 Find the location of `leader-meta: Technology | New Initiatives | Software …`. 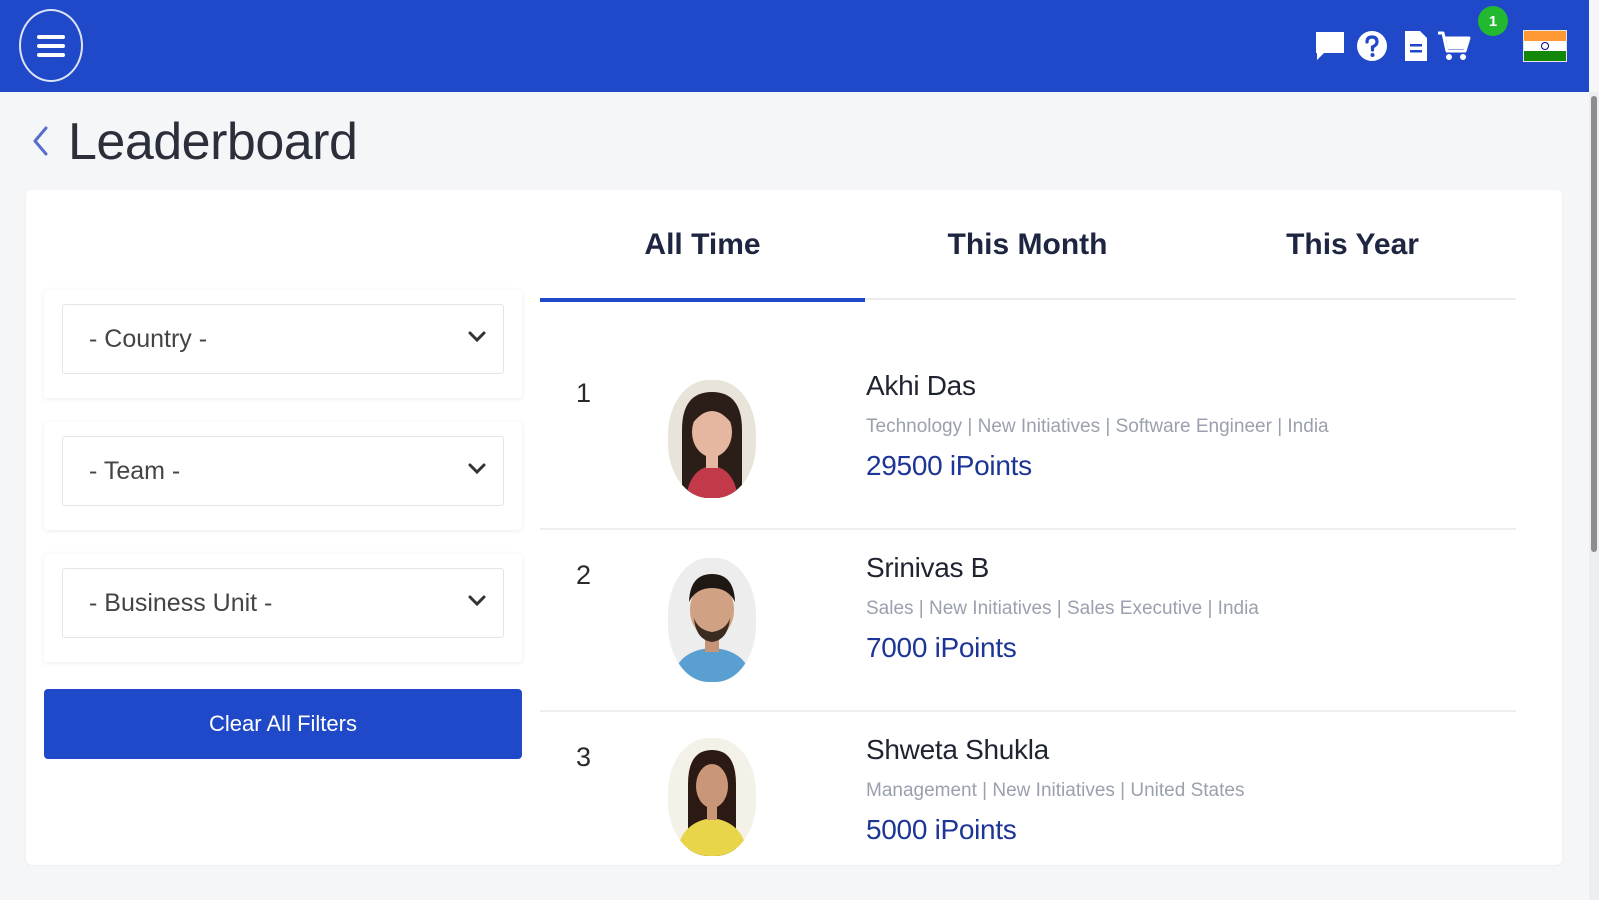

leader-meta: Technology | New Initiatives | Software … is located at coordinates (1097, 426).